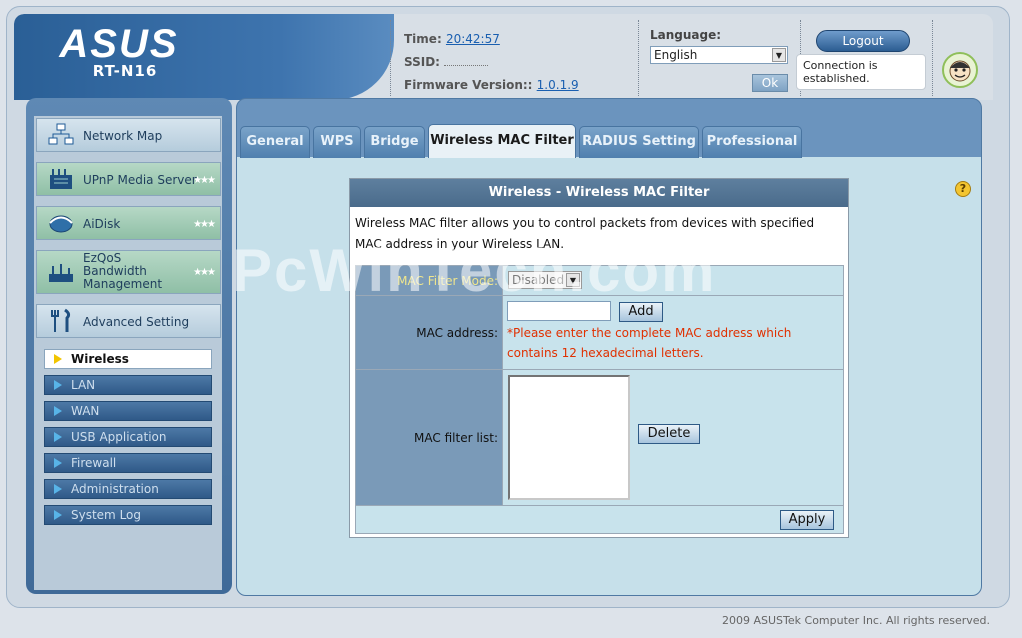 The image size is (1022, 638). I want to click on mac-address-label: MAC address:, so click(429, 332).